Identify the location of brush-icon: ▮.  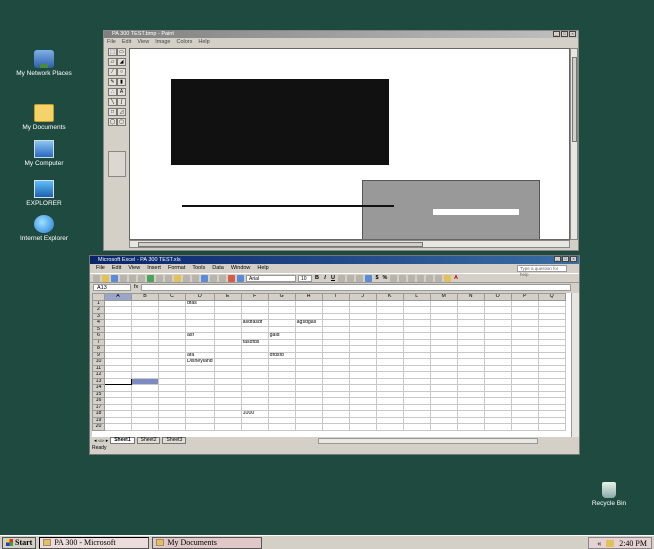
(121, 82).